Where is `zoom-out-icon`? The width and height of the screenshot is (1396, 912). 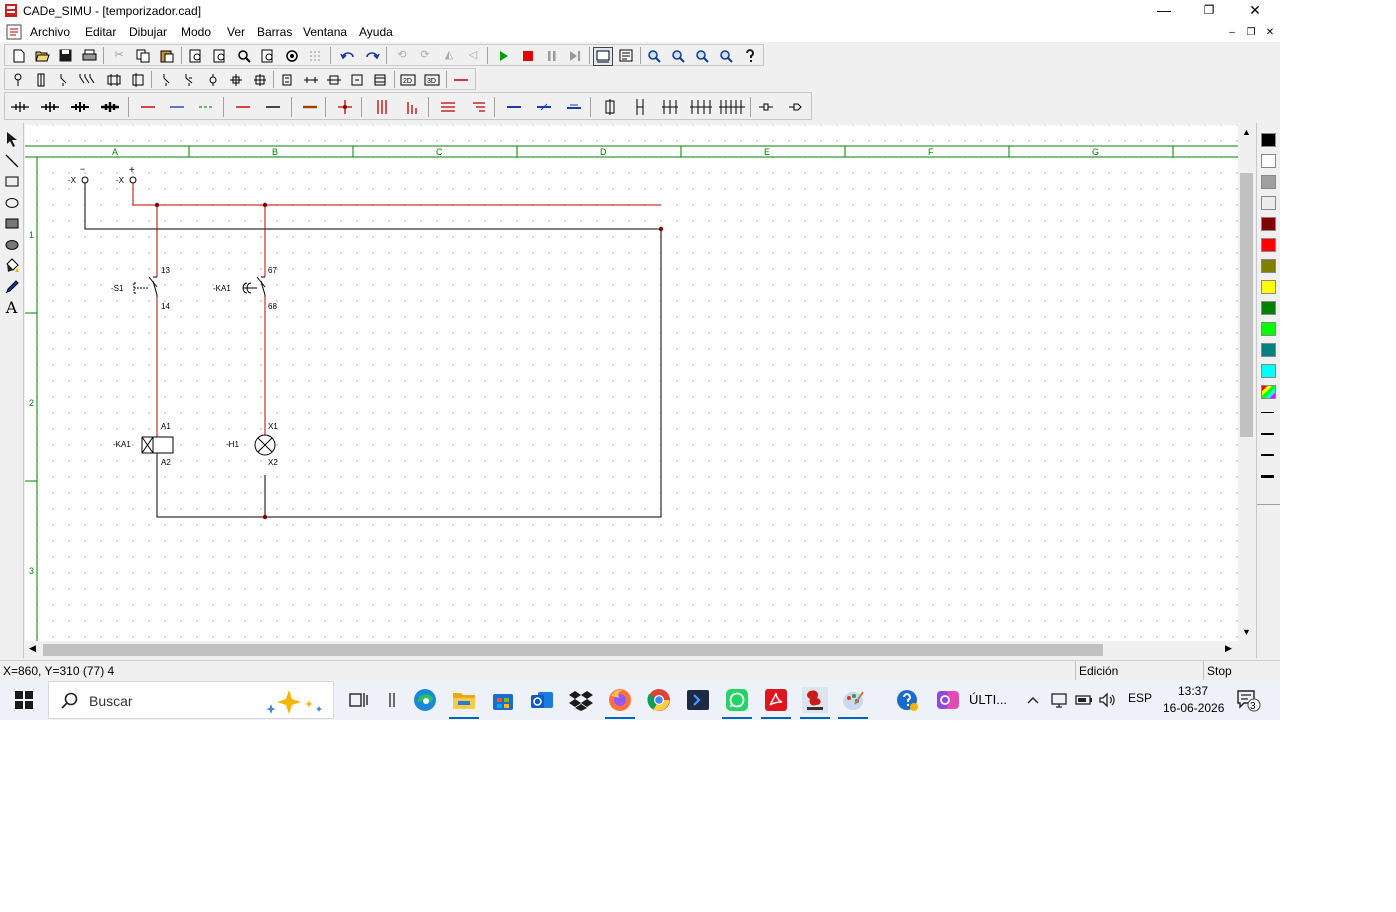
zoom-out-icon is located at coordinates (678, 55).